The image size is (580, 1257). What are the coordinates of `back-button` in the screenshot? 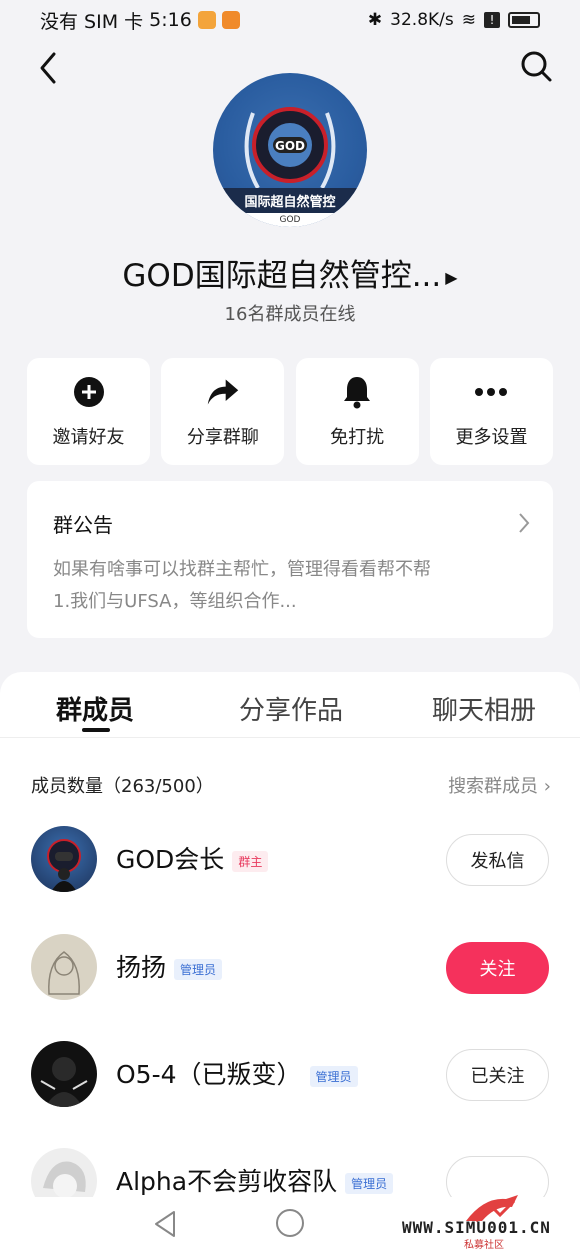 It's located at (50, 68).